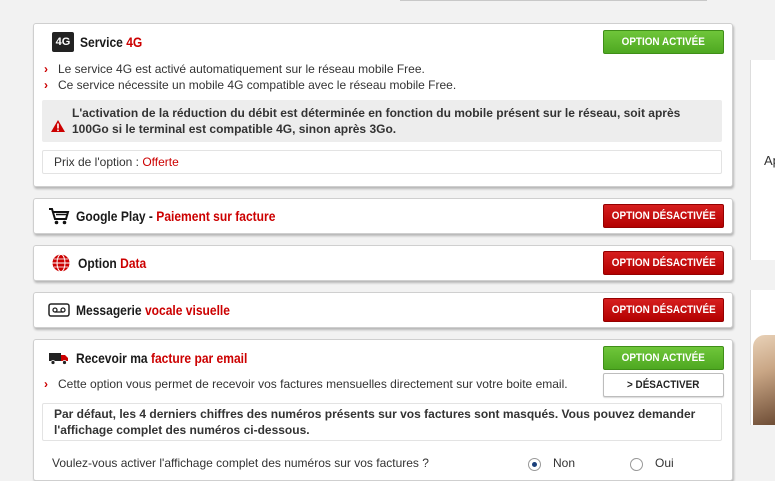  I want to click on right-sidebar-image, so click(762, 357).